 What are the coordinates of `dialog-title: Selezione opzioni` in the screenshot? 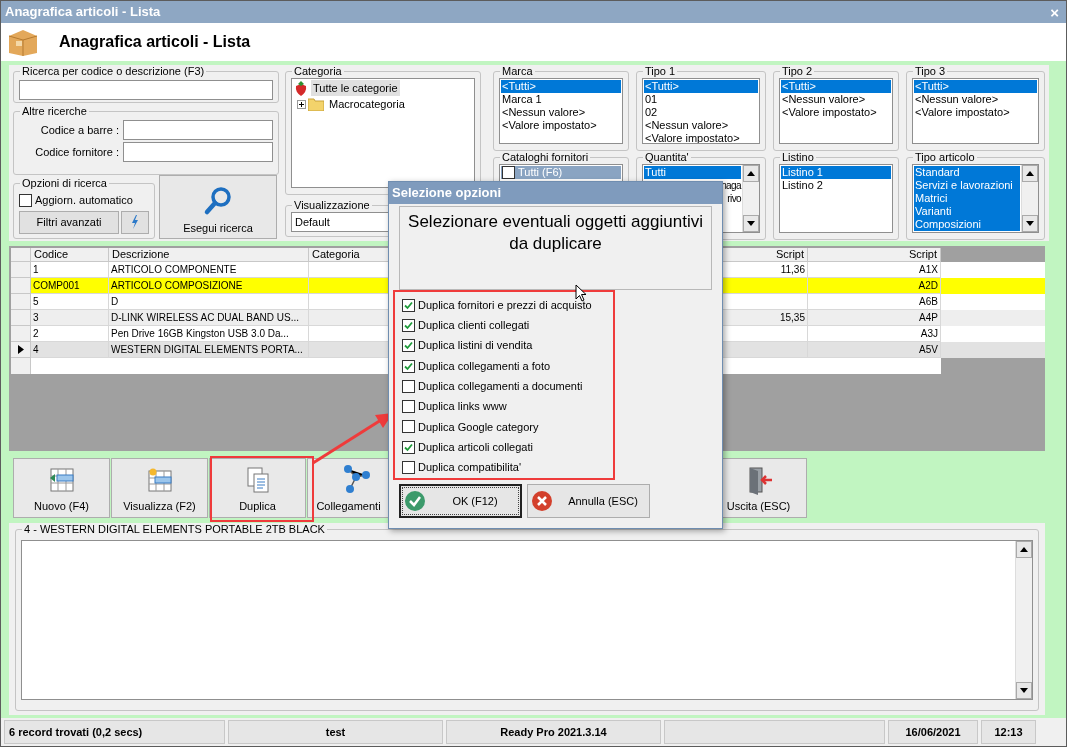 It's located at (447, 193).